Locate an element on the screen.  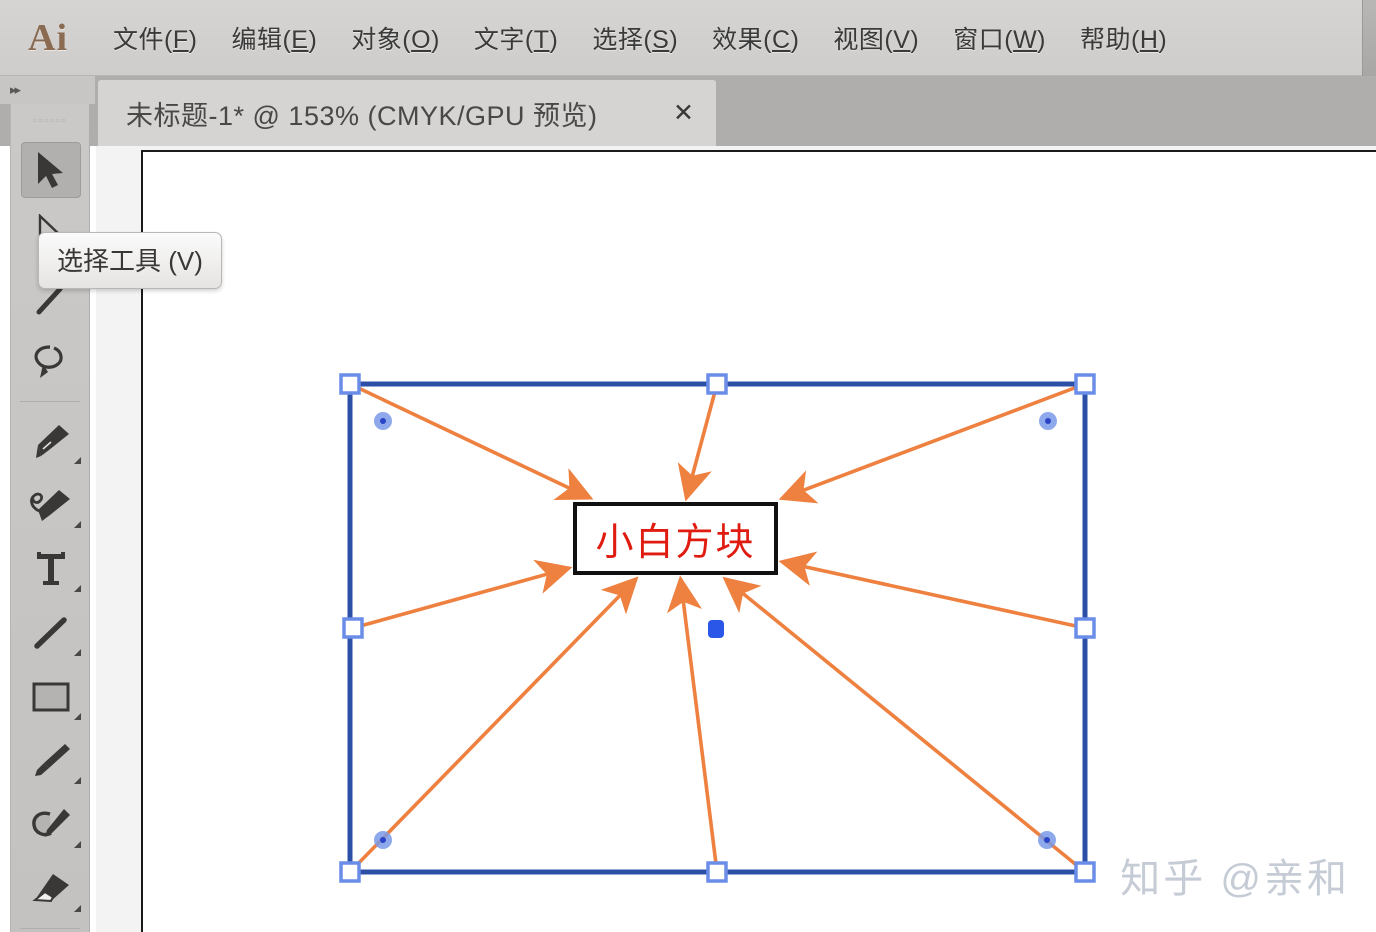
menu-item-4: 文字(T) is located at coordinates (516, 38).